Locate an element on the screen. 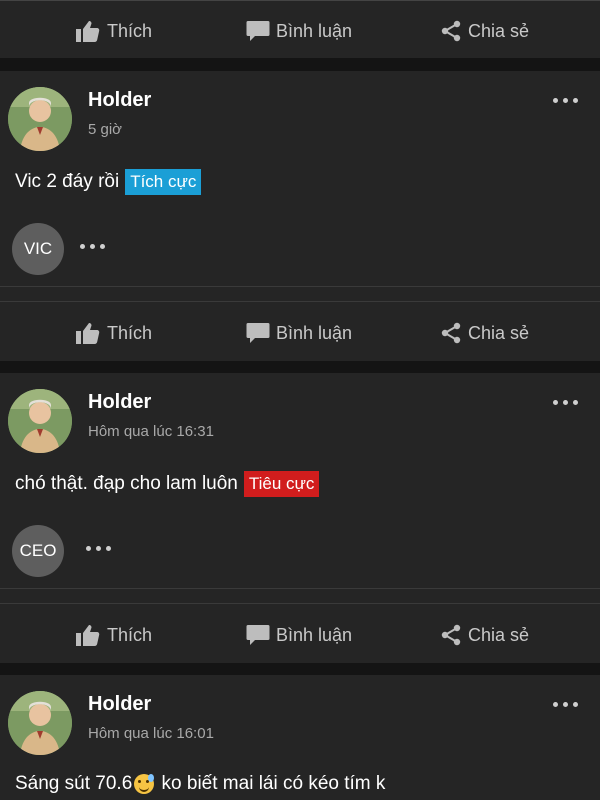 This screenshot has width=600, height=800. sentiment-badge: Tiêu cực is located at coordinates (281, 484).